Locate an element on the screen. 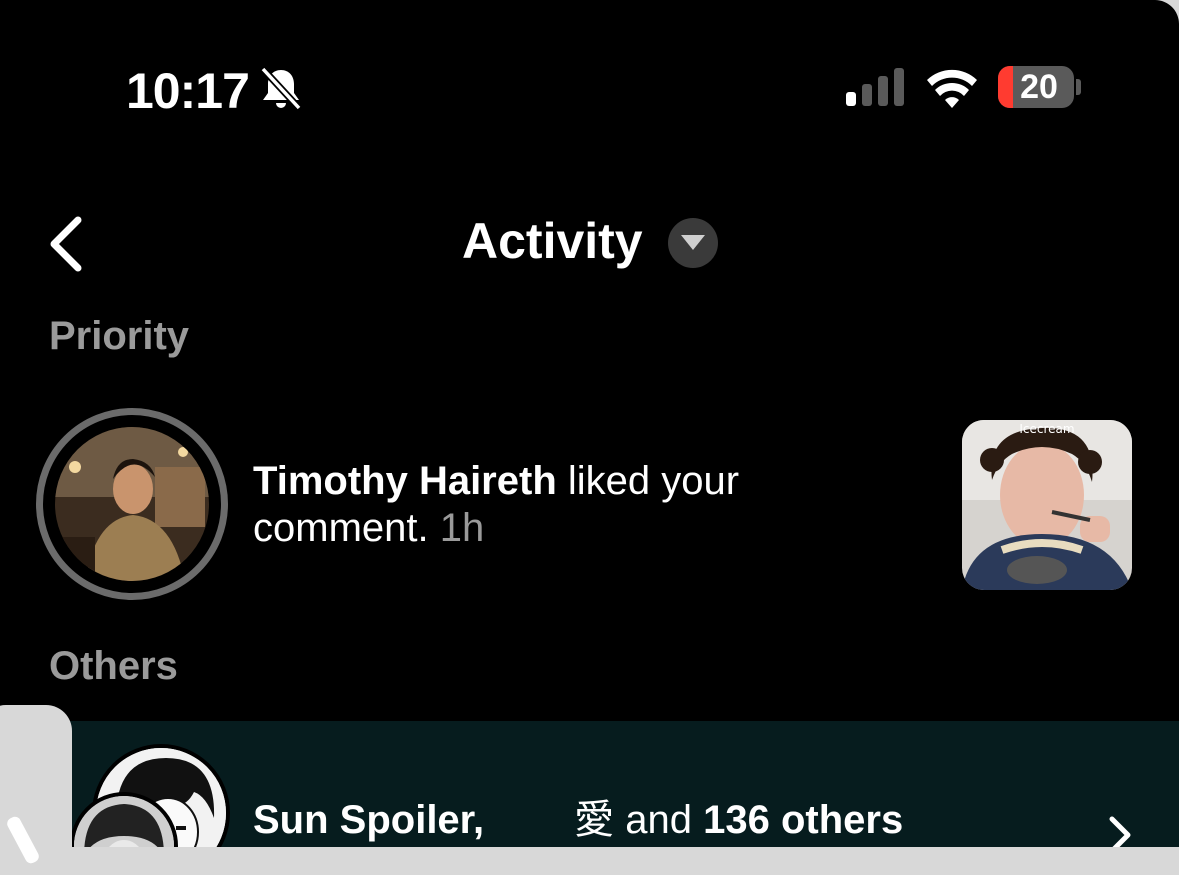 The image size is (1179, 875). post-thumbnail: Icecream is located at coordinates (1047, 505).